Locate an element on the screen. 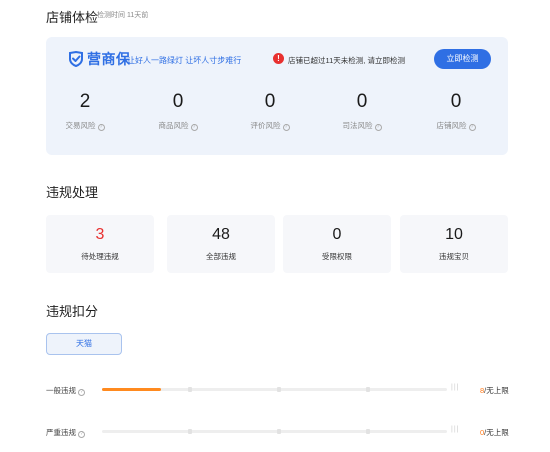 The height and width of the screenshot is (452, 550). warning-message: 店铺已超过11天未检测, 请立即检测 is located at coordinates (346, 60).